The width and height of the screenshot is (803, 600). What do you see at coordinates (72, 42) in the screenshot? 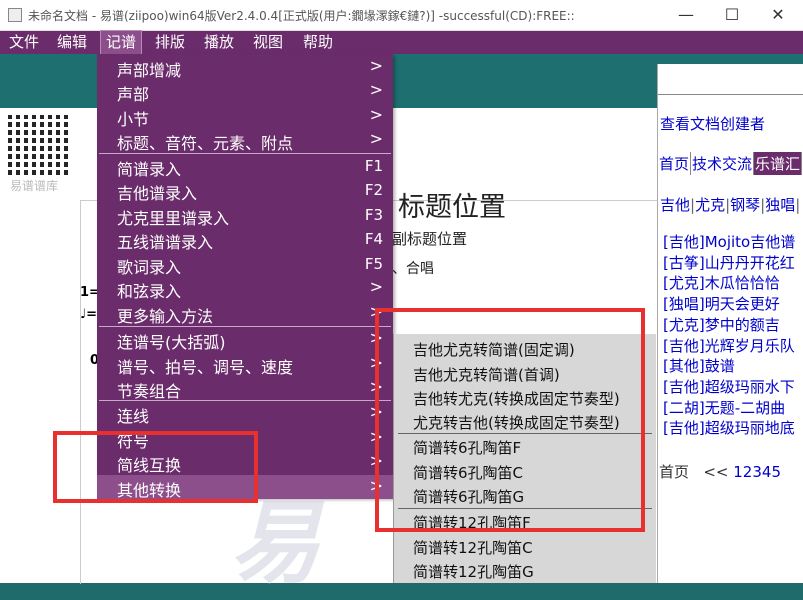
I see `menu-edit: 编辑` at bounding box center [72, 42].